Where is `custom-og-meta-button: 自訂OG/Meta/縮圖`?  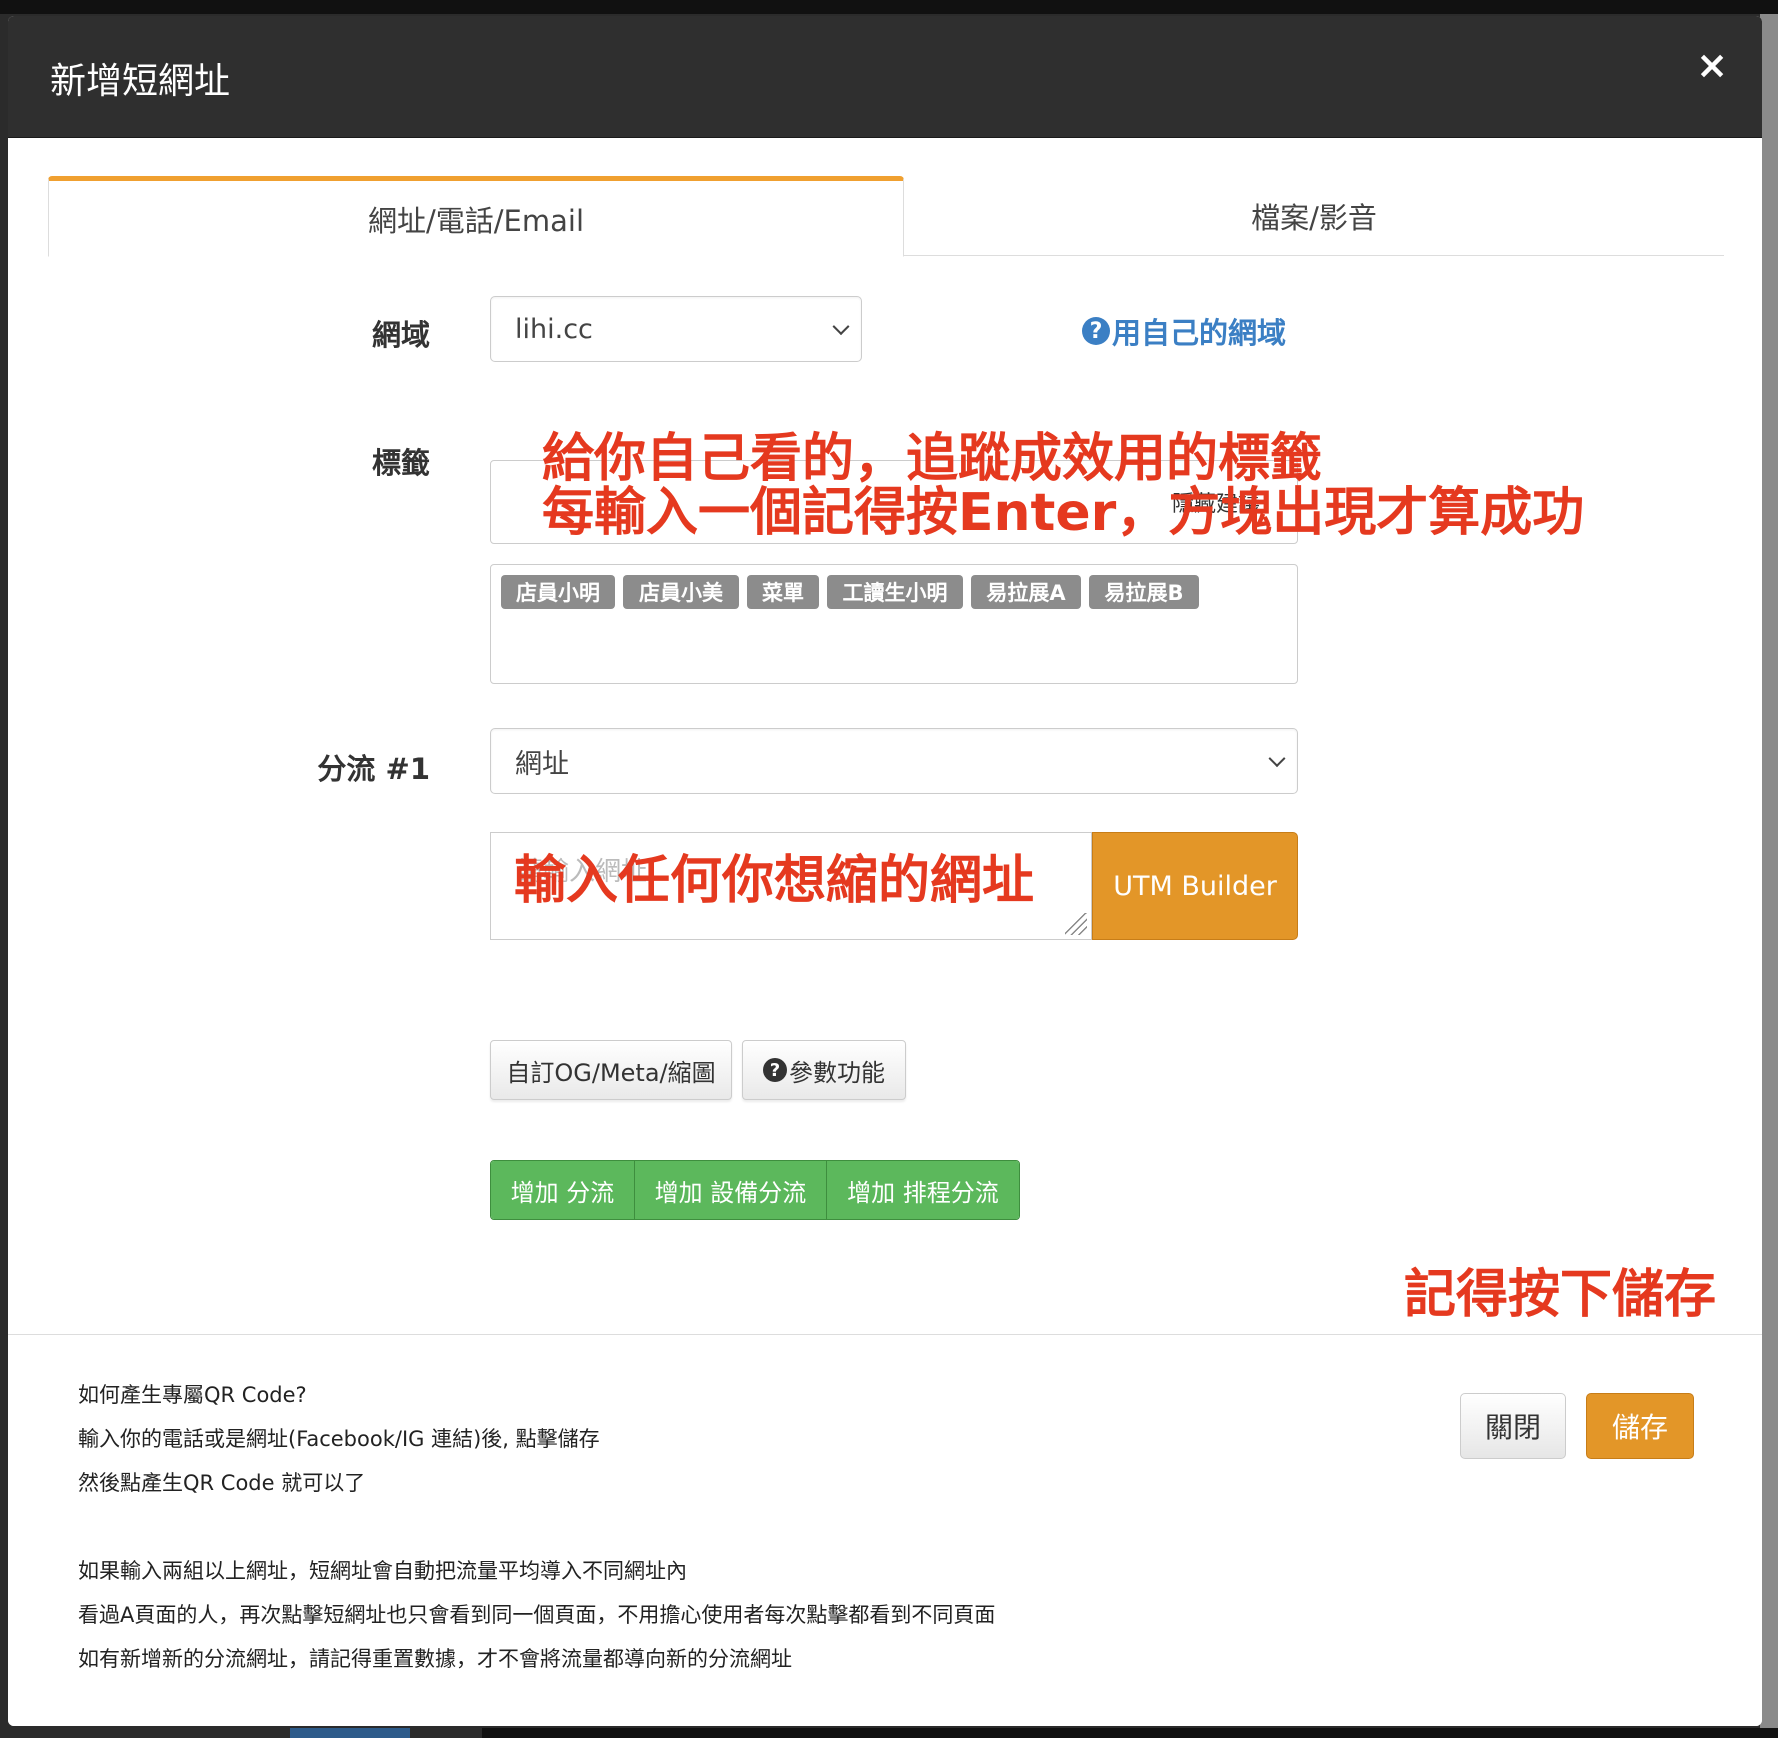
custom-og-meta-button: 自訂OG/Meta/縮圖 is located at coordinates (611, 1070).